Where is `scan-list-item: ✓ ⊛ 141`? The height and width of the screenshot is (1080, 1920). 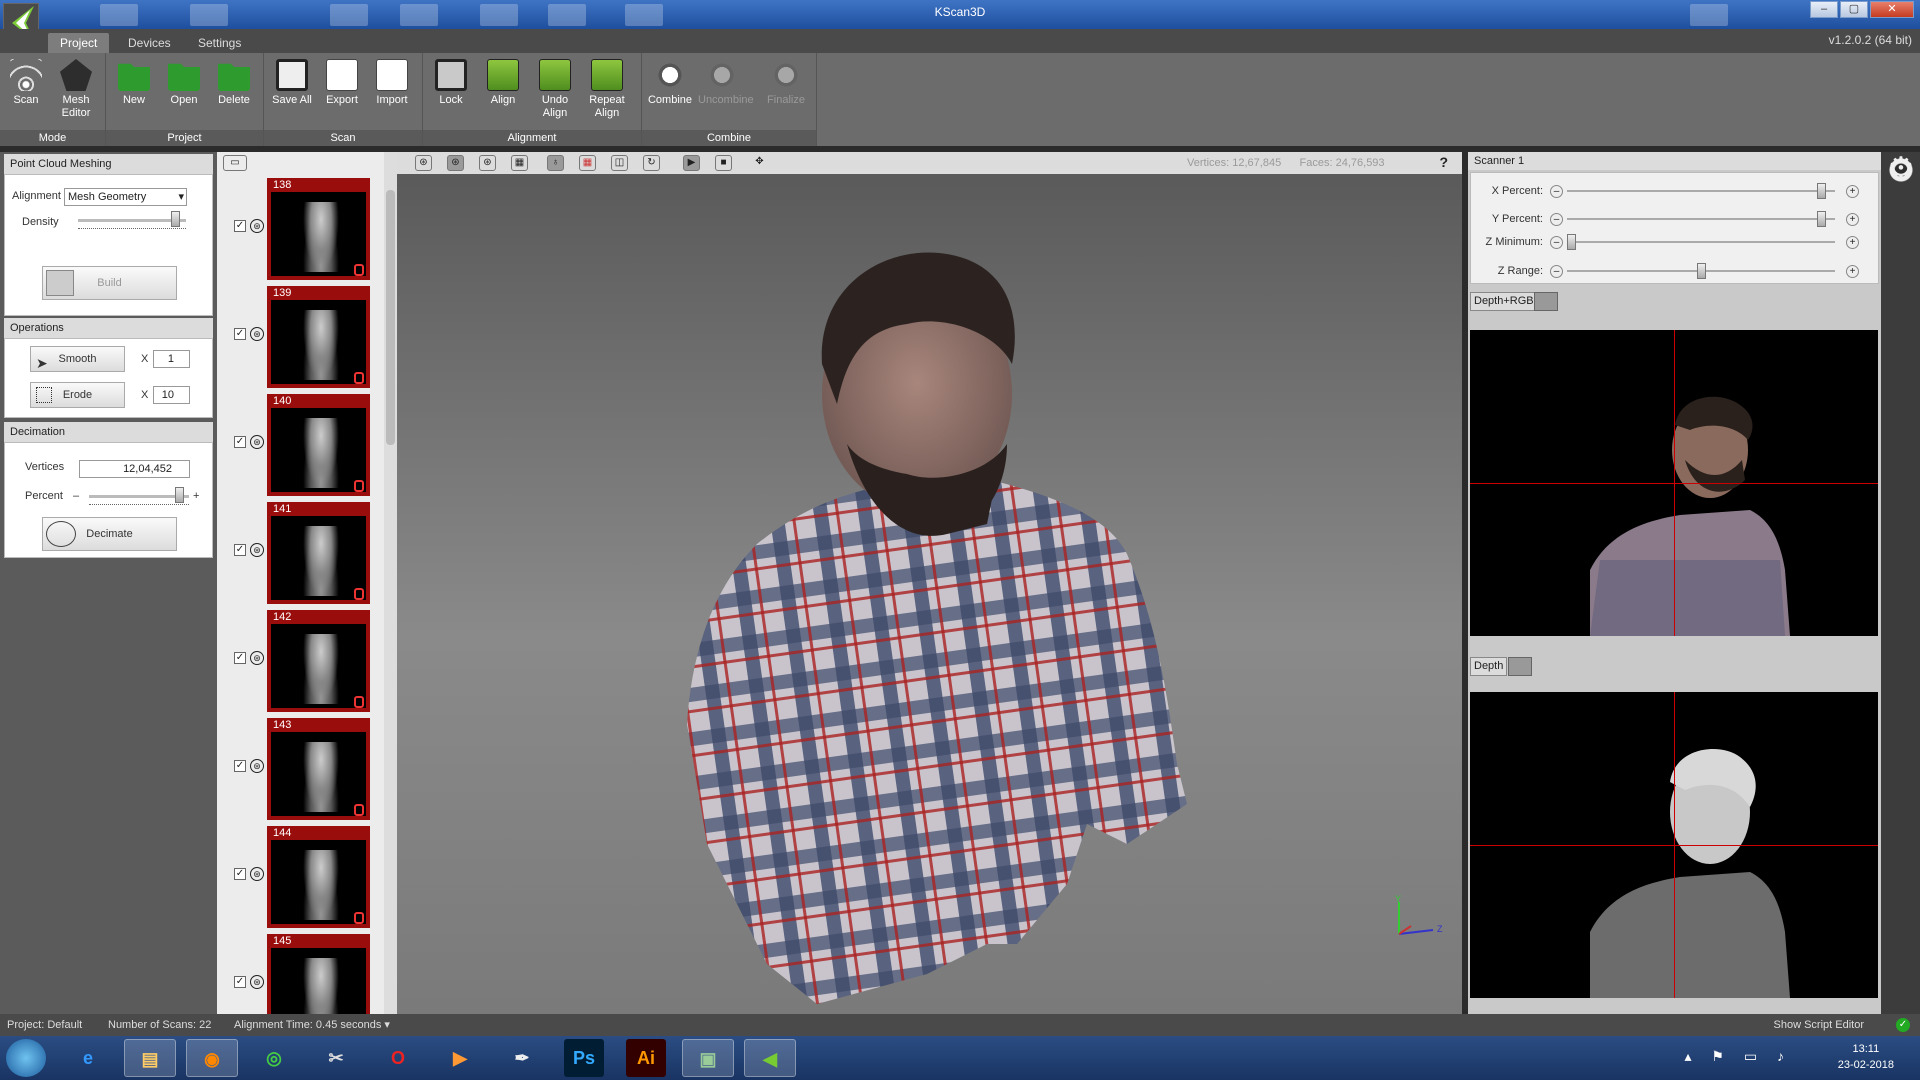
scan-list-item: ✓ ⊛ 141 is located at coordinates (307, 554).